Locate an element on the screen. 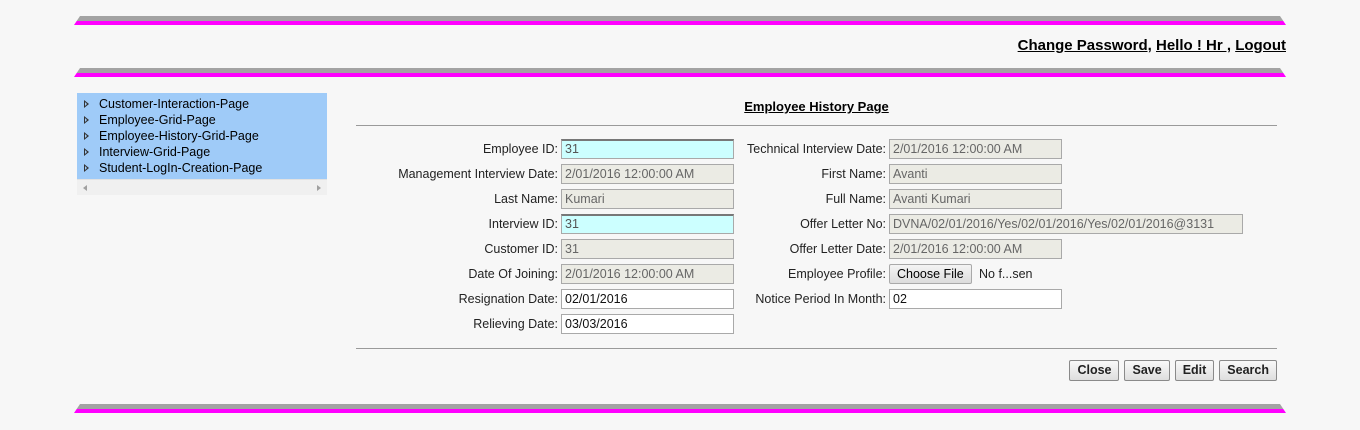  sidebar-item-employee-history-grid: Employee-History-Grid-Page is located at coordinates (205, 136).